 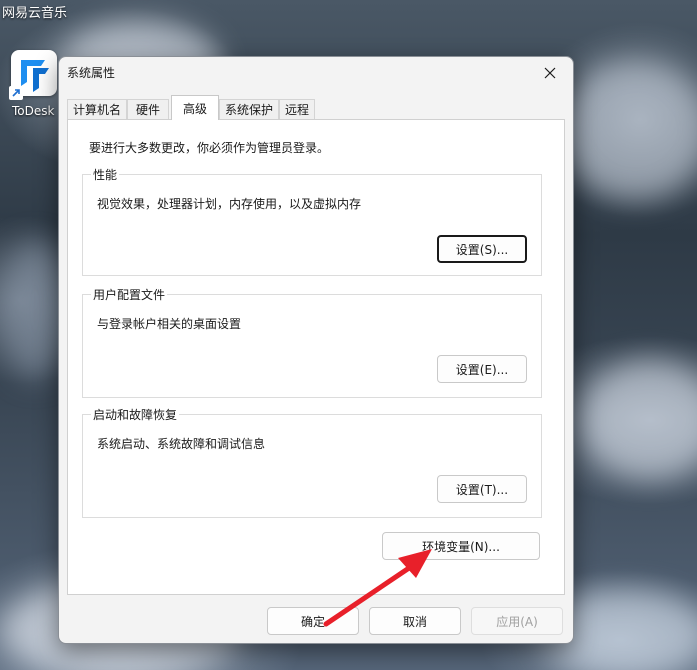 I want to click on user-profiles-description: 与登录帐户相关的桌面设置, so click(x=169, y=324).